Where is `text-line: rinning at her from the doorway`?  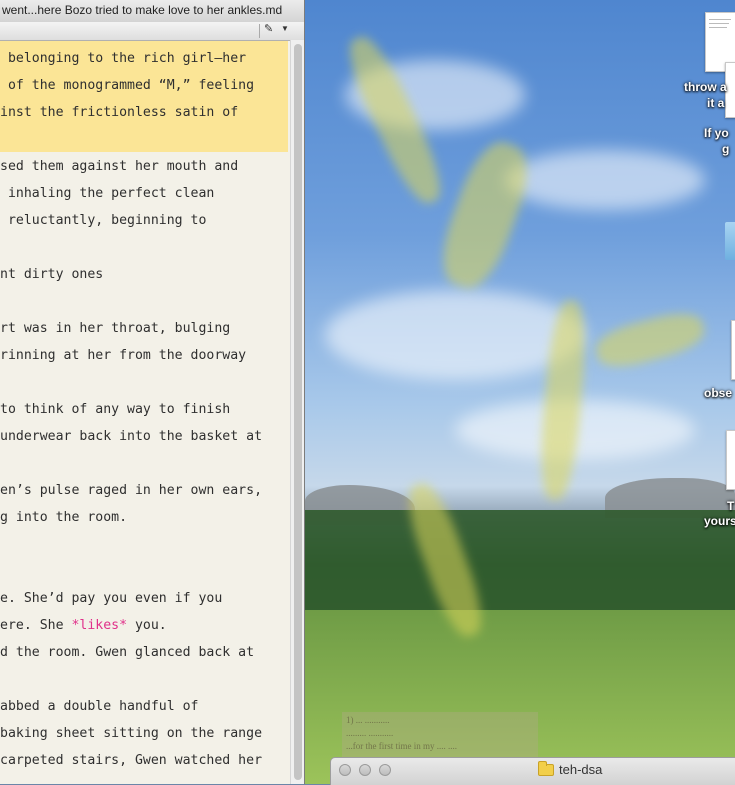 text-line: rinning at her from the doorway is located at coordinates (123, 355).